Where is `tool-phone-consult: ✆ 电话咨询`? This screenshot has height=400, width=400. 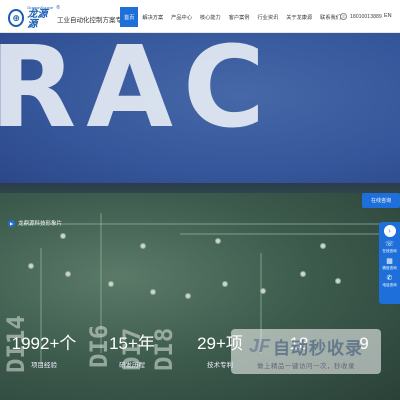 tool-phone-consult: ✆ 电话咨询 is located at coordinates (389, 281).